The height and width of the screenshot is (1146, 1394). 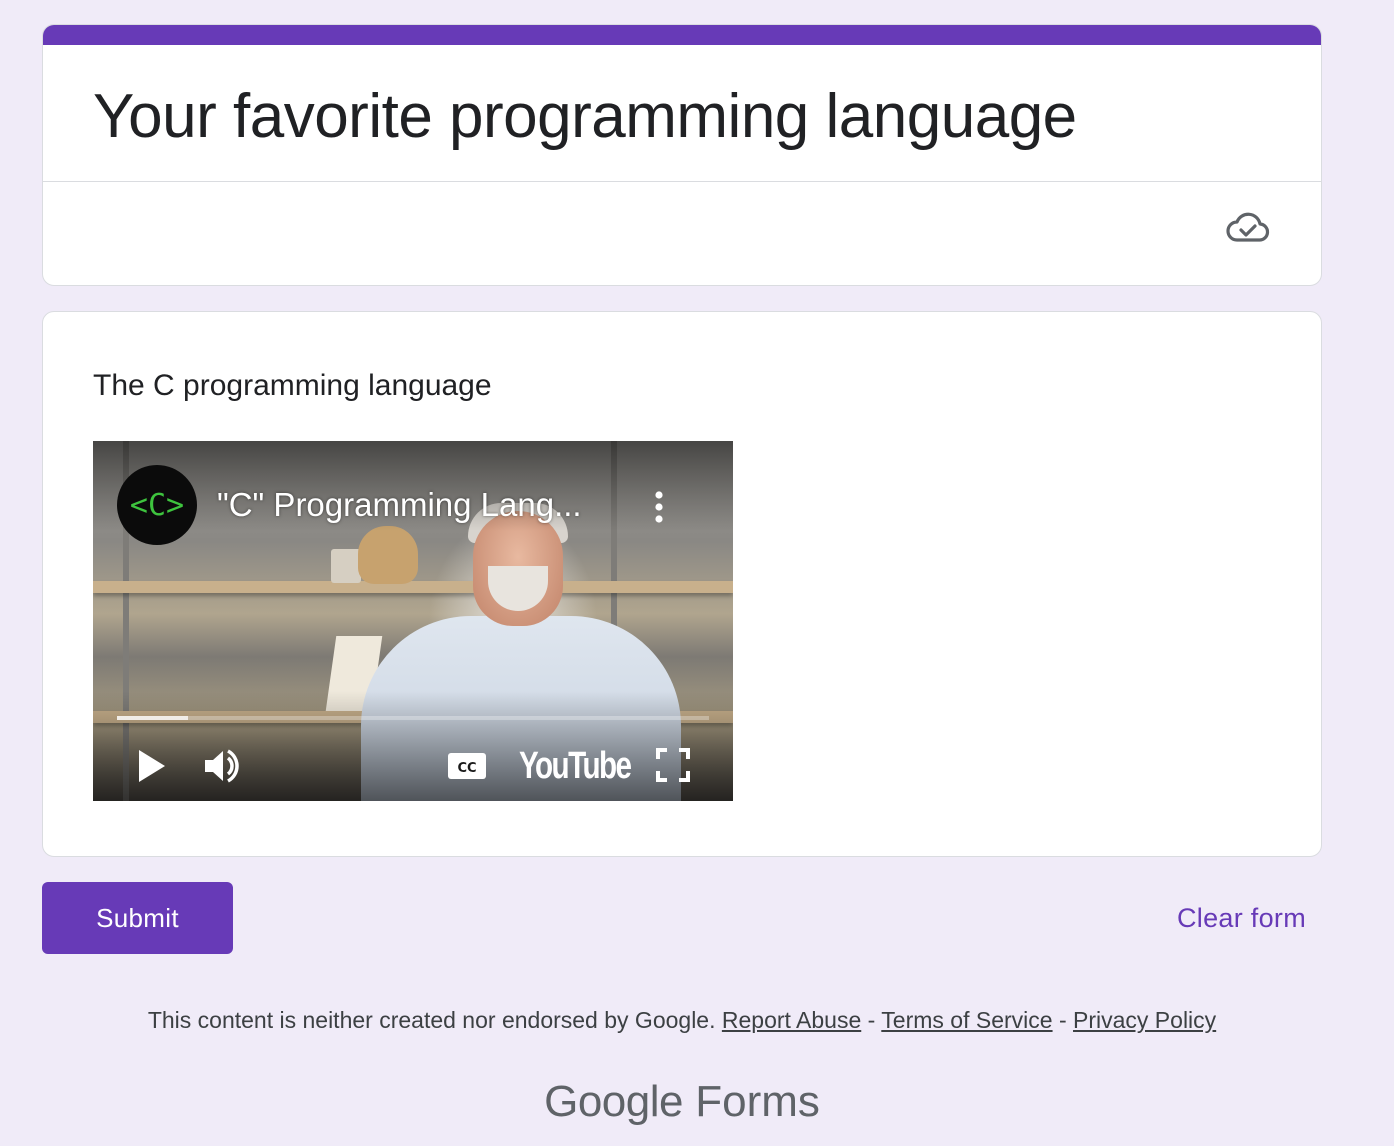 I want to click on svg-text: <C>, so click(x=157, y=505).